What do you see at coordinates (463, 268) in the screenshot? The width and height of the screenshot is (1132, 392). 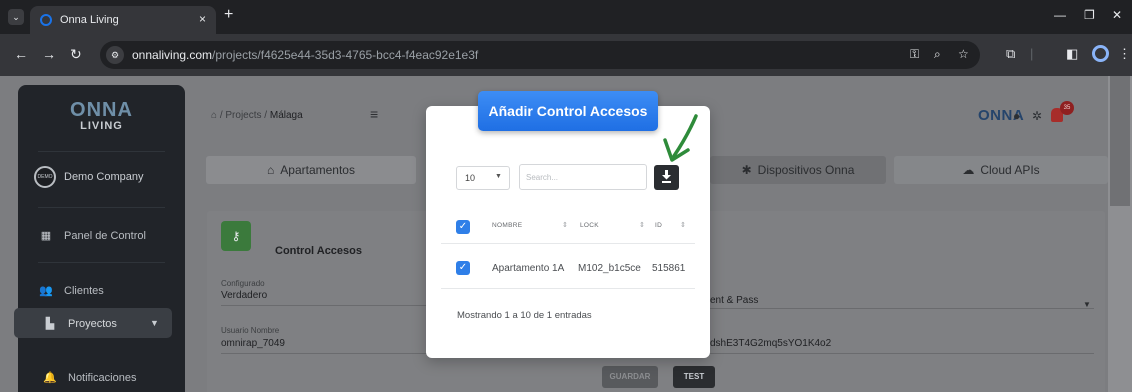 I see `row-checkbox: ✓` at bounding box center [463, 268].